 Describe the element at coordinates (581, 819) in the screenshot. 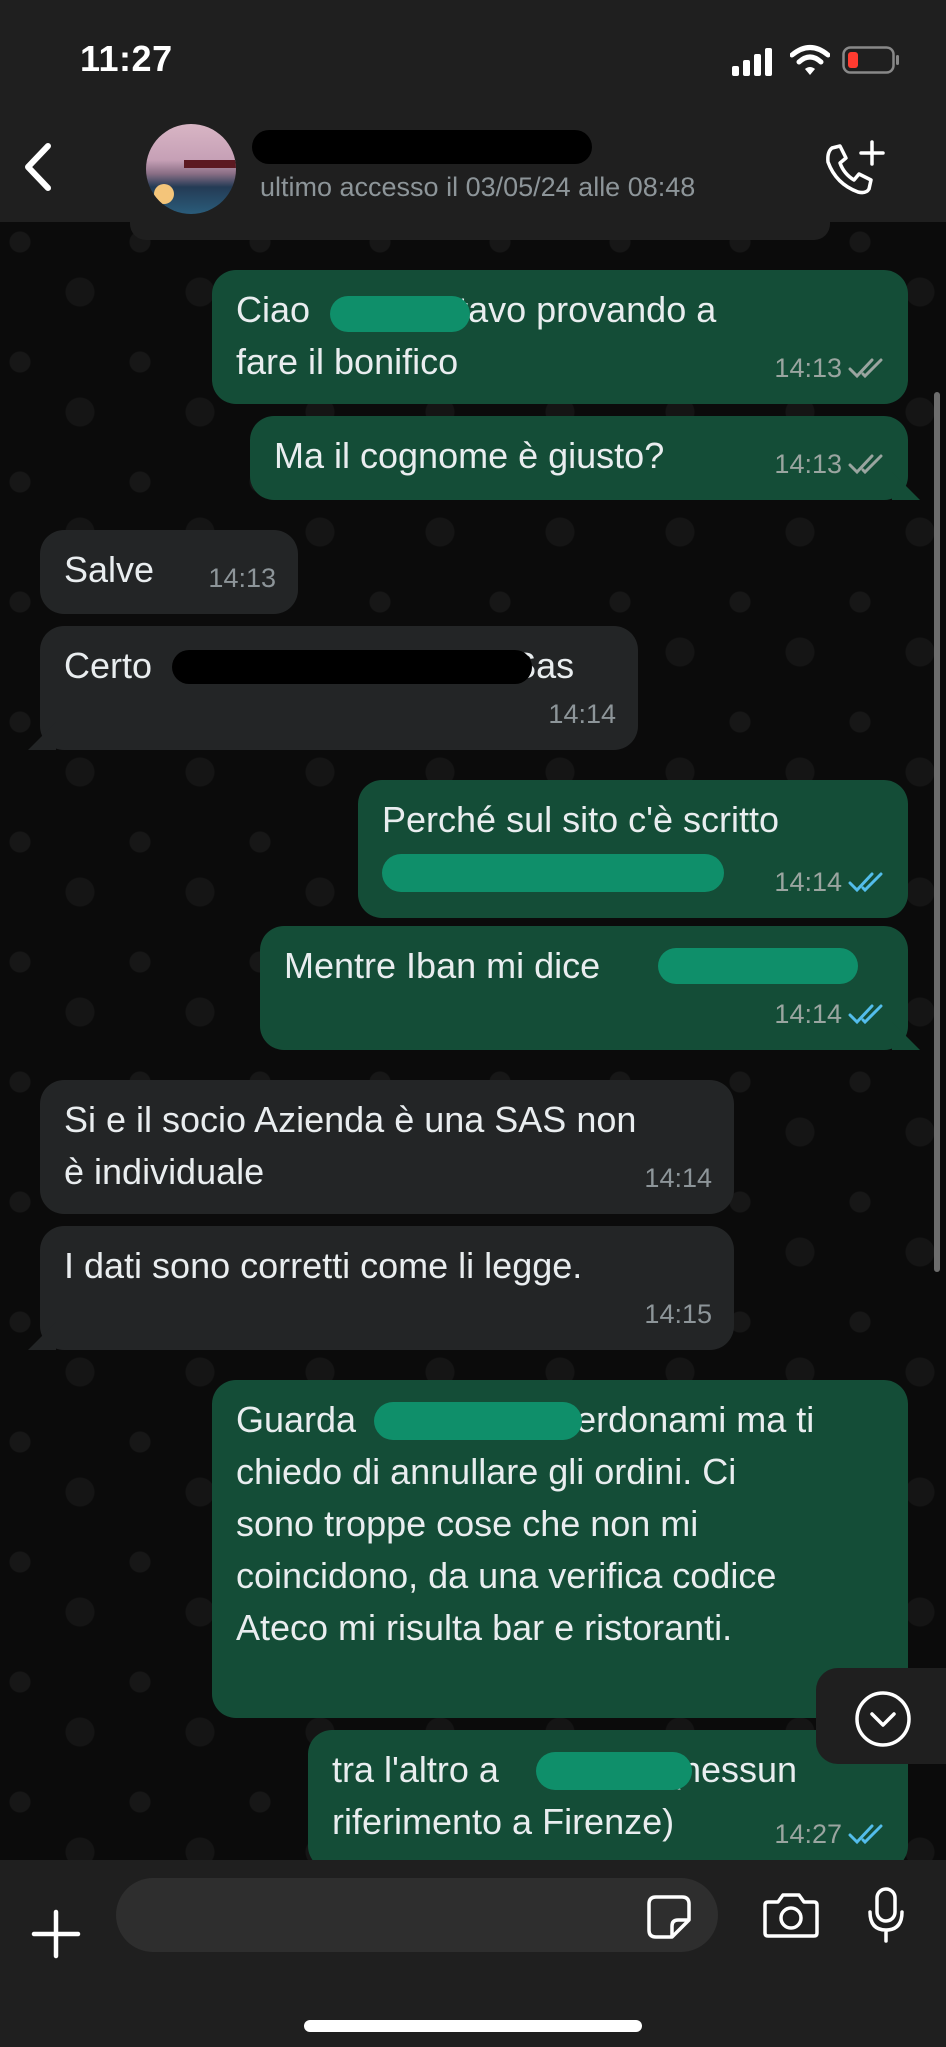

I see `message-text: Perché sul sito c'è scritto` at that location.